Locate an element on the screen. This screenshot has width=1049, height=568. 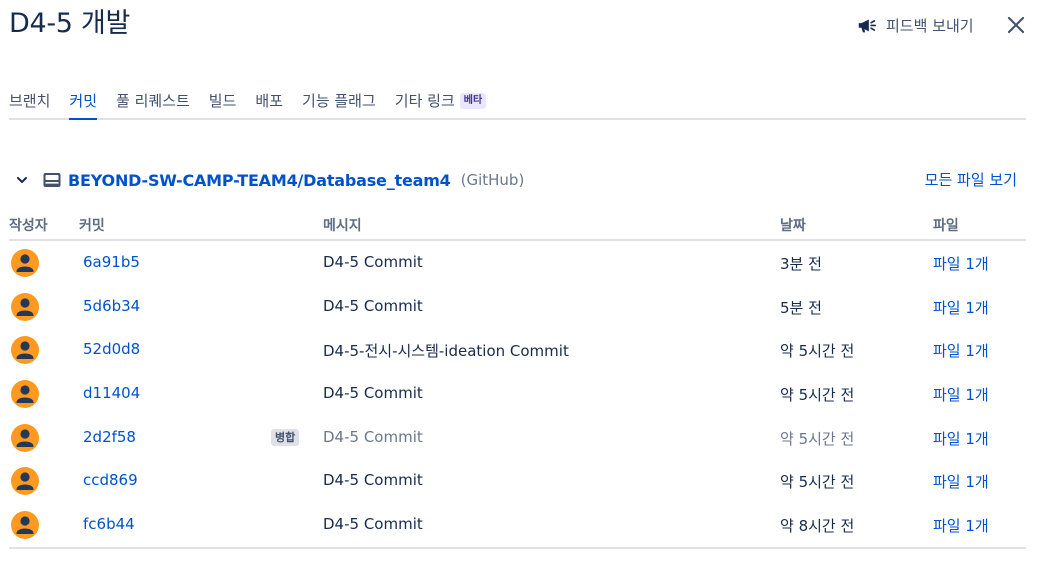
table-row: ccd869 D4-5 Commit 약 5시간 전 파일 1개 is located at coordinates (517, 481).